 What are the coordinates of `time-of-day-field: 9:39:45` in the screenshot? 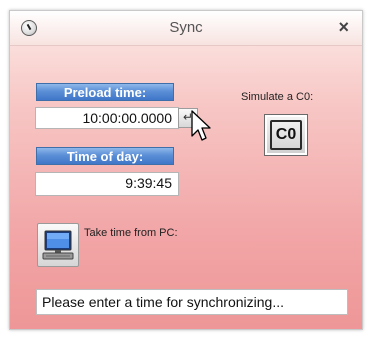 It's located at (107, 184).